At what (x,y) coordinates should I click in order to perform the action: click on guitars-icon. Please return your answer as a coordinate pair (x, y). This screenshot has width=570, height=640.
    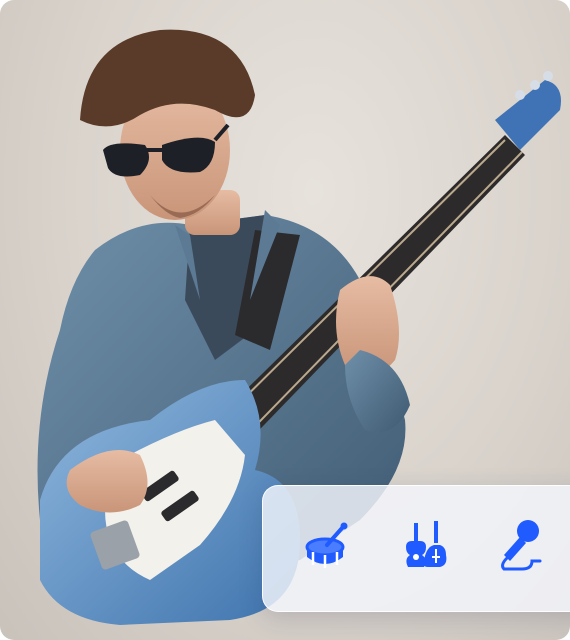
    Looking at the image, I should click on (426, 544).